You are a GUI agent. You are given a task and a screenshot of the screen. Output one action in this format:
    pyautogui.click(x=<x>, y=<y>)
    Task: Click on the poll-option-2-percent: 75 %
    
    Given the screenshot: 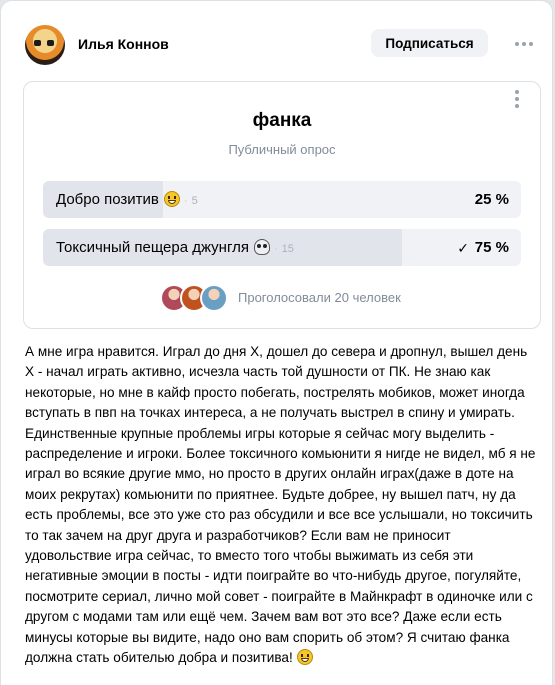 What is the action you would take?
    pyautogui.click(x=491, y=247)
    